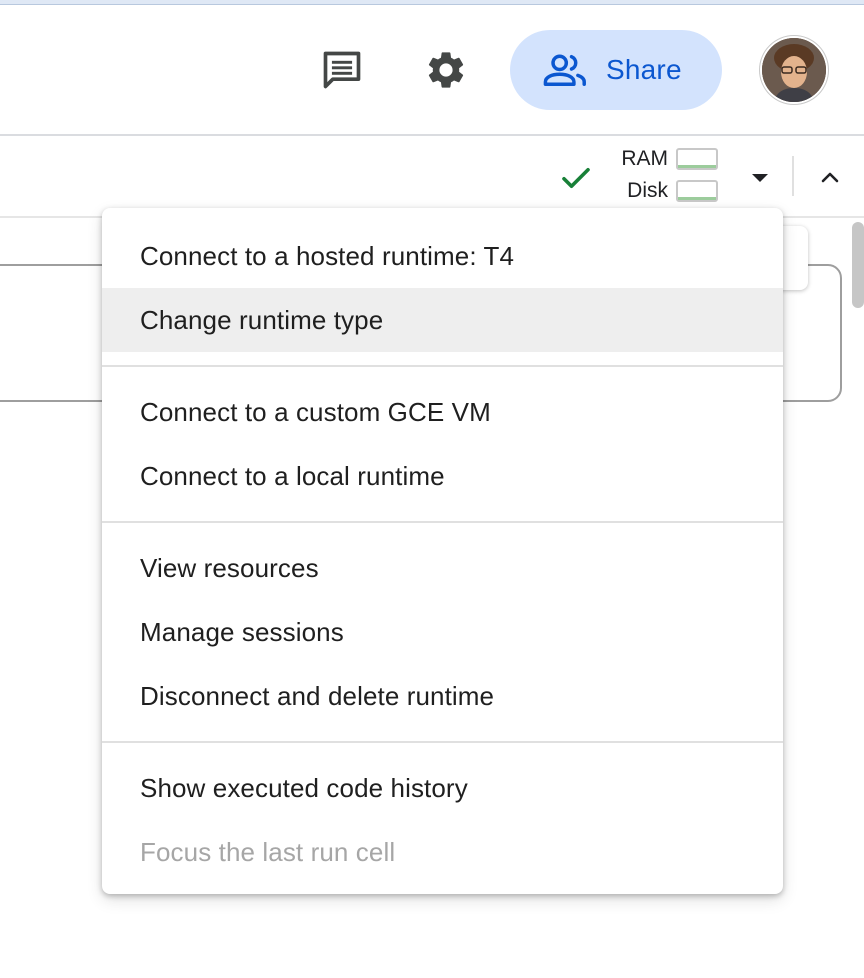 Image resolution: width=864 pixels, height=978 pixels. What do you see at coordinates (442, 632) in the screenshot?
I see `menu-item-manage-sessions: Manage sessions` at bounding box center [442, 632].